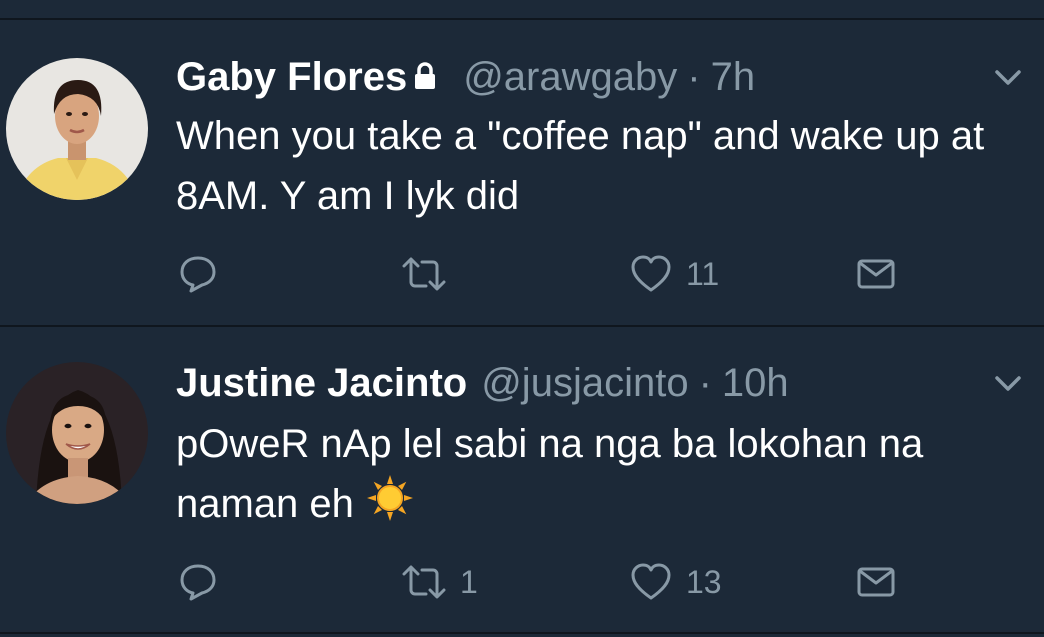 This screenshot has width=1044, height=637. I want to click on timestamp: 7h, so click(733, 77).